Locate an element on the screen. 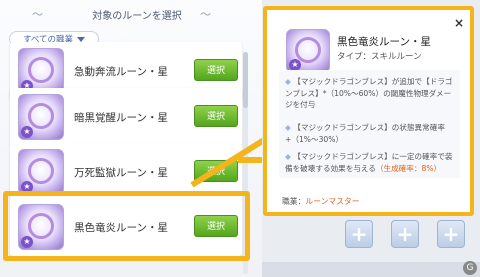  page-title: 対象のルーンを選択 is located at coordinates (137, 16).